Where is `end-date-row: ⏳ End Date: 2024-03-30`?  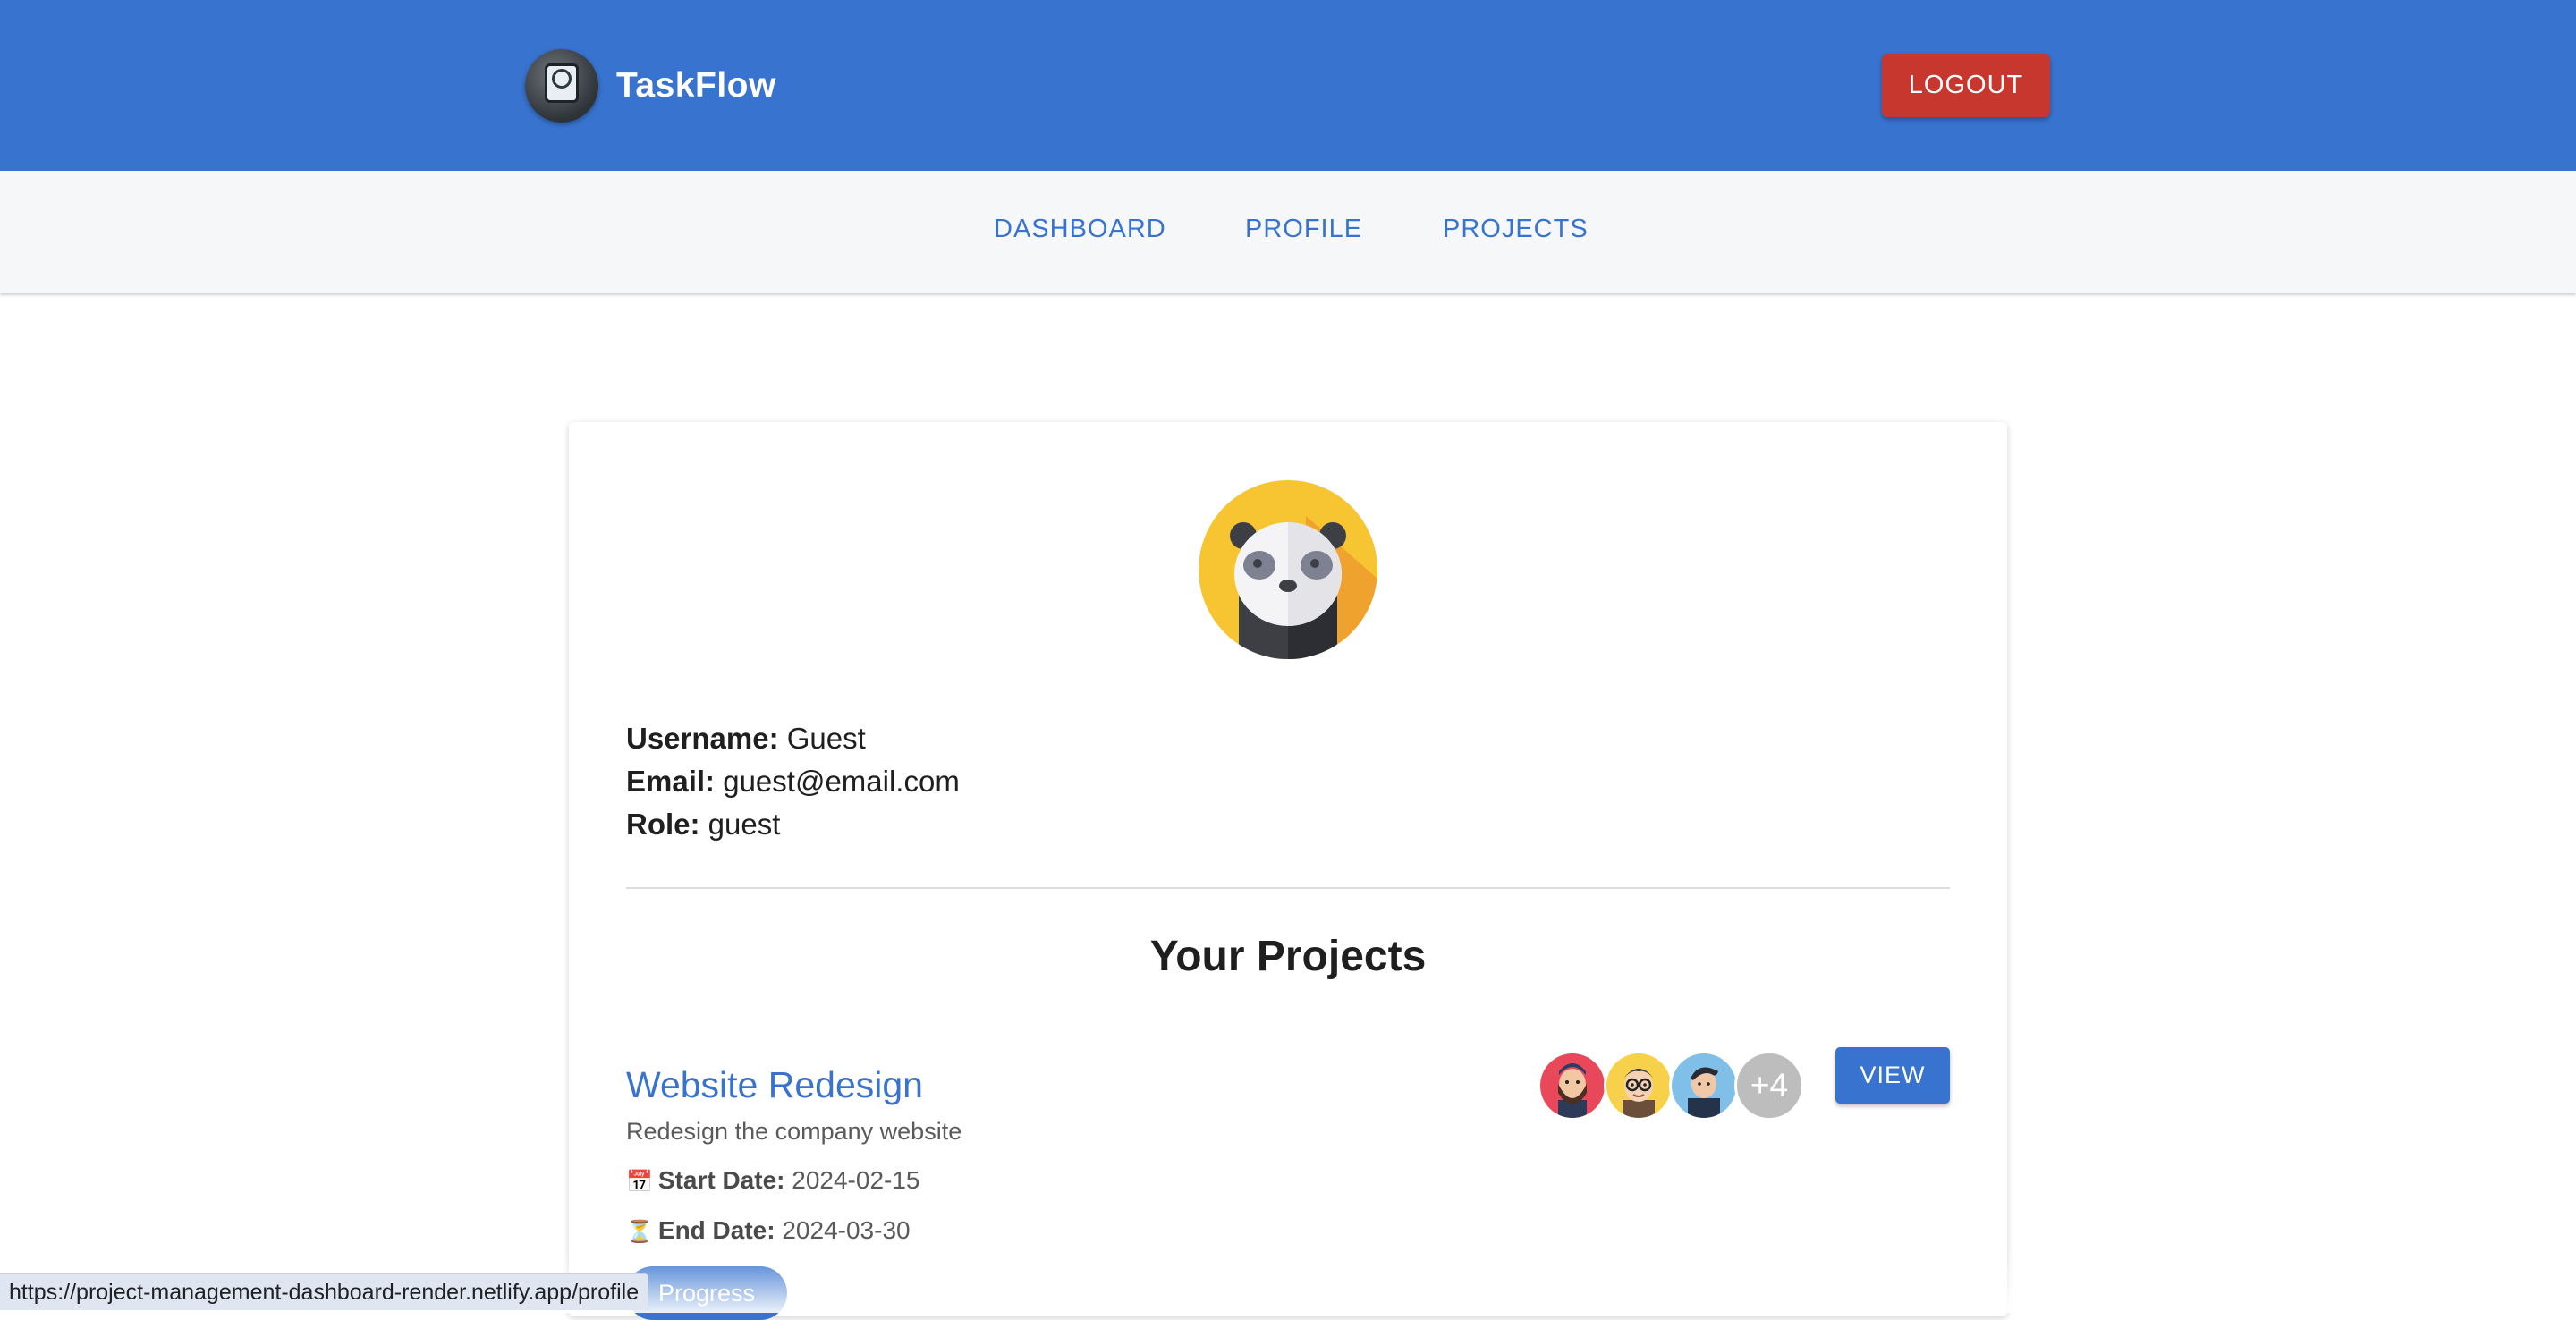 end-date-row: ⏳ End Date: 2024-03-30 is located at coordinates (768, 1230).